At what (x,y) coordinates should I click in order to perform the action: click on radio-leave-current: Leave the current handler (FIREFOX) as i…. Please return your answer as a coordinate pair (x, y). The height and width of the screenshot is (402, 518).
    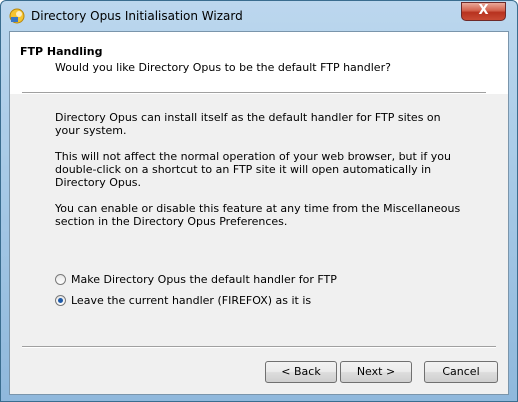
    Looking at the image, I should click on (183, 300).